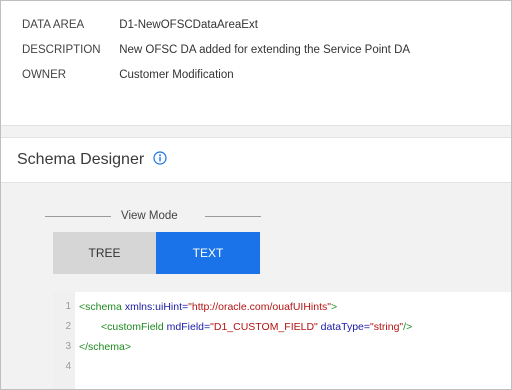 The image size is (512, 390). Describe the element at coordinates (68, 366) in the screenshot. I see `line-number: 4` at that location.